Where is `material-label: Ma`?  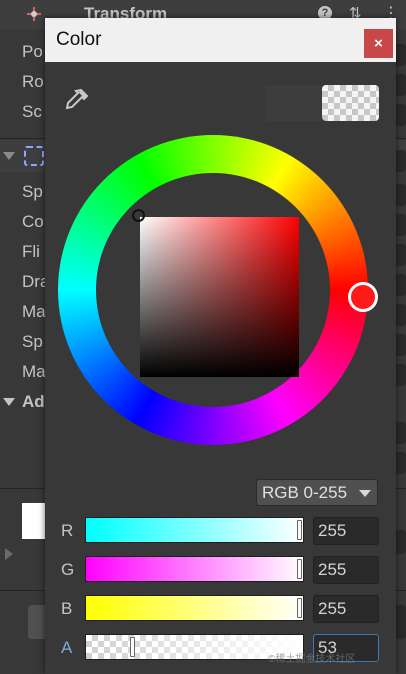 material-label: Ma is located at coordinates (34, 371).